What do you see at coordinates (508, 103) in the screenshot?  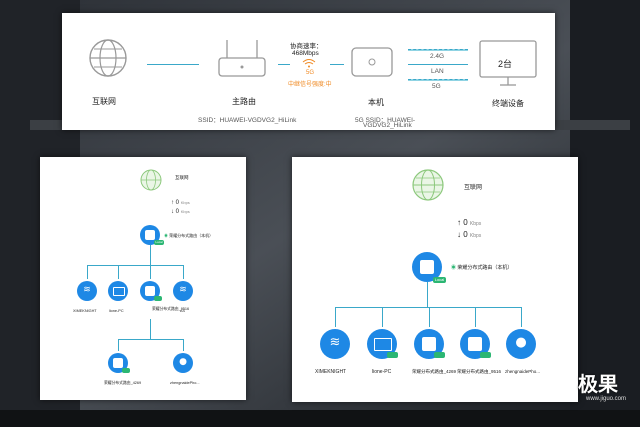 I see `terminal-devices-label: 终端设备` at bounding box center [508, 103].